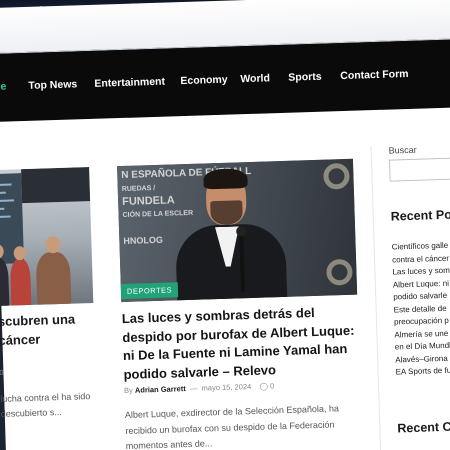  I want to click on left-article-image, so click(47, 237).